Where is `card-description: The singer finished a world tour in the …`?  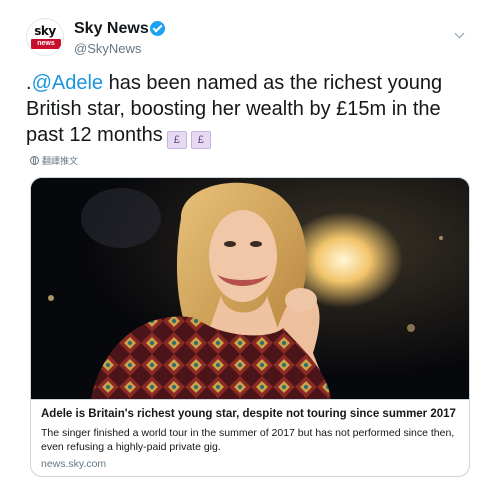
card-description: The singer finished a world tour in the … is located at coordinates (248, 440).